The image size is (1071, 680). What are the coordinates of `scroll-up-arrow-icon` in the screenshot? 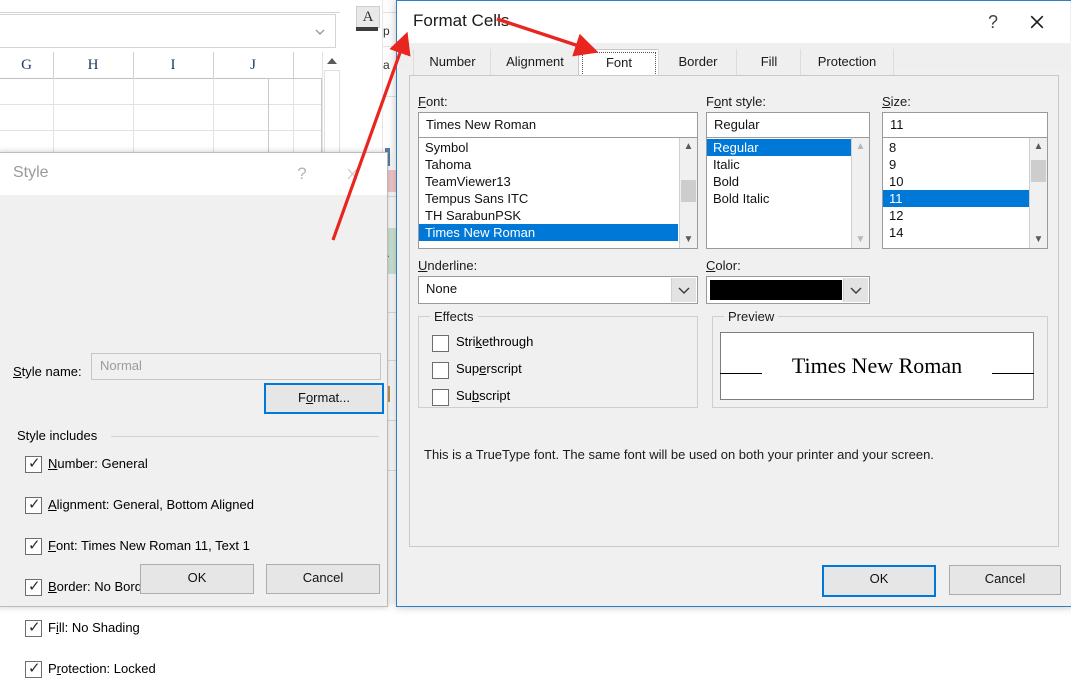 It's located at (332, 61).